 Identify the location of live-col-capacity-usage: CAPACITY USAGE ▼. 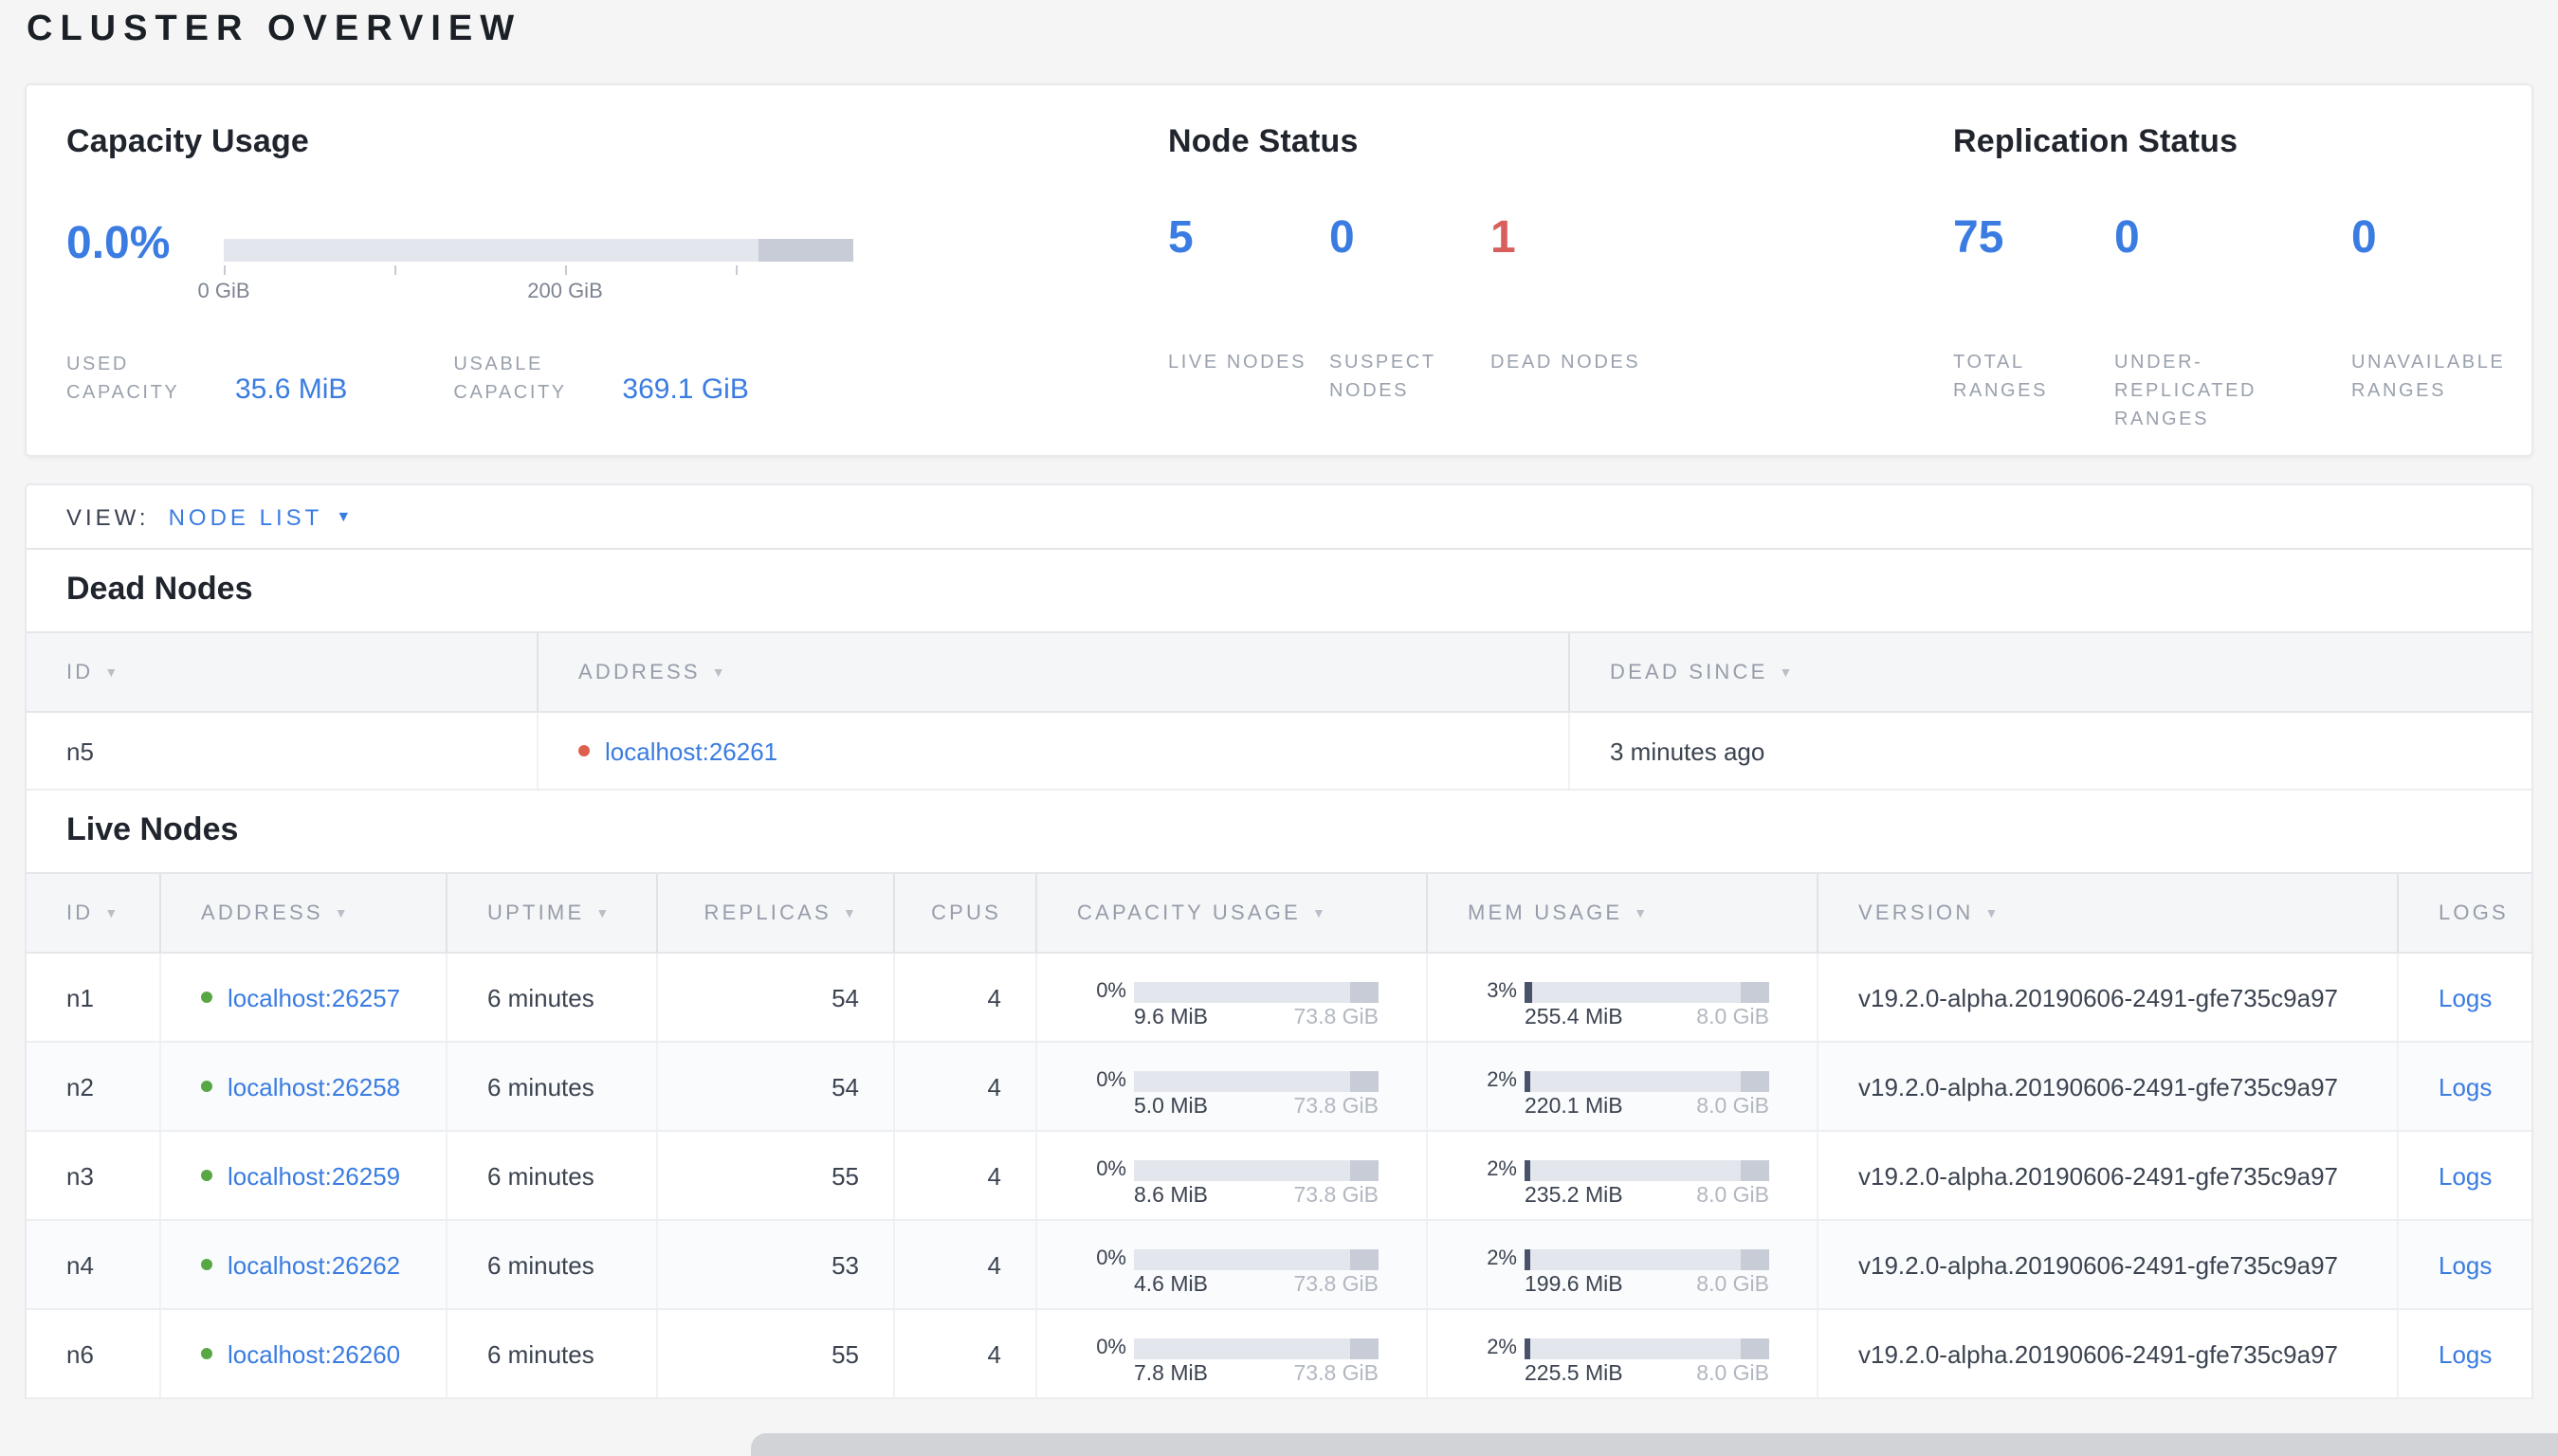
(1232, 913).